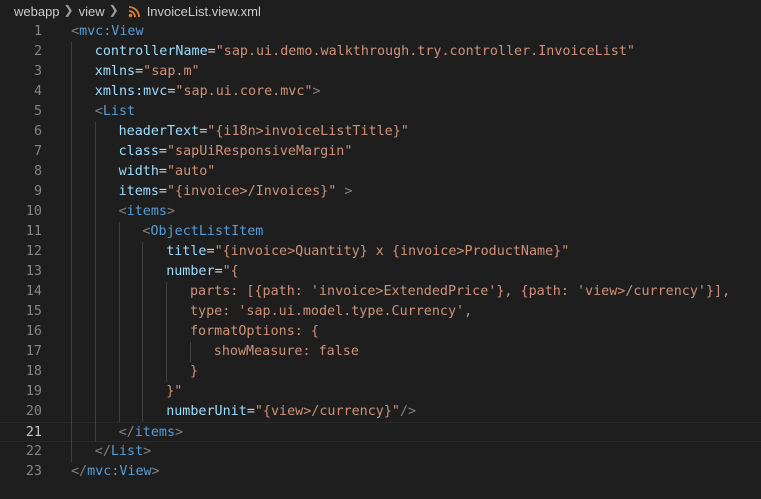 The height and width of the screenshot is (499, 761). Describe the element at coordinates (37, 111) in the screenshot. I see `line-number: 5` at that location.